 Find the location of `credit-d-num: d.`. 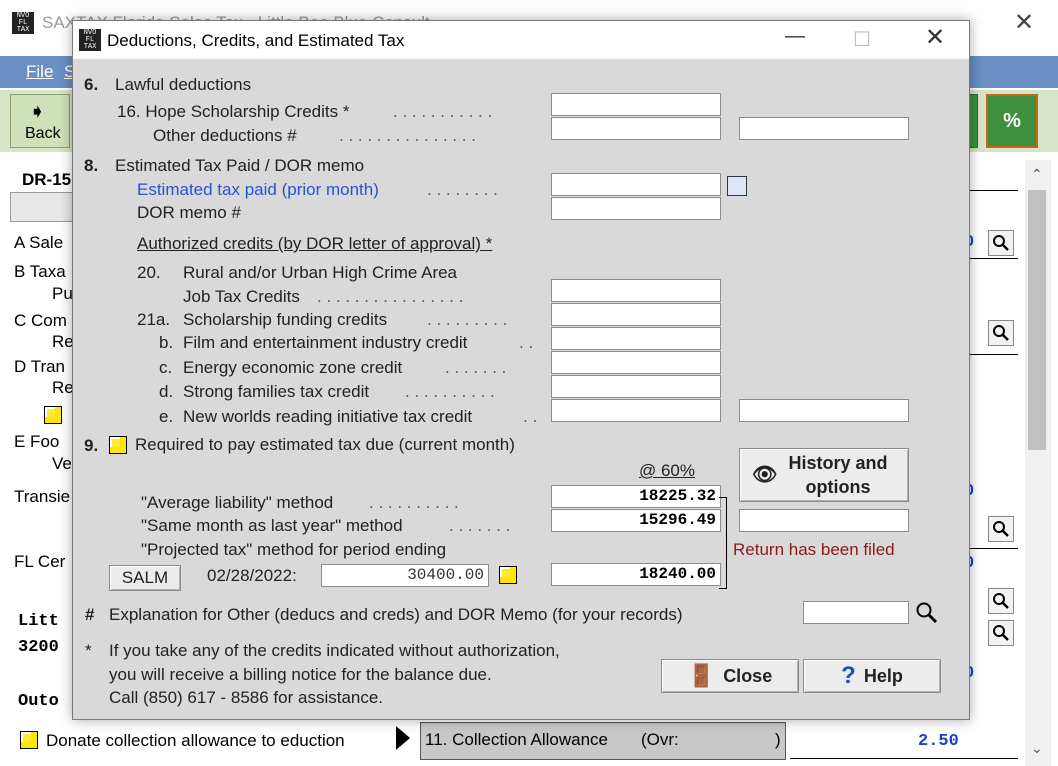

credit-d-num: d. is located at coordinates (166, 391).